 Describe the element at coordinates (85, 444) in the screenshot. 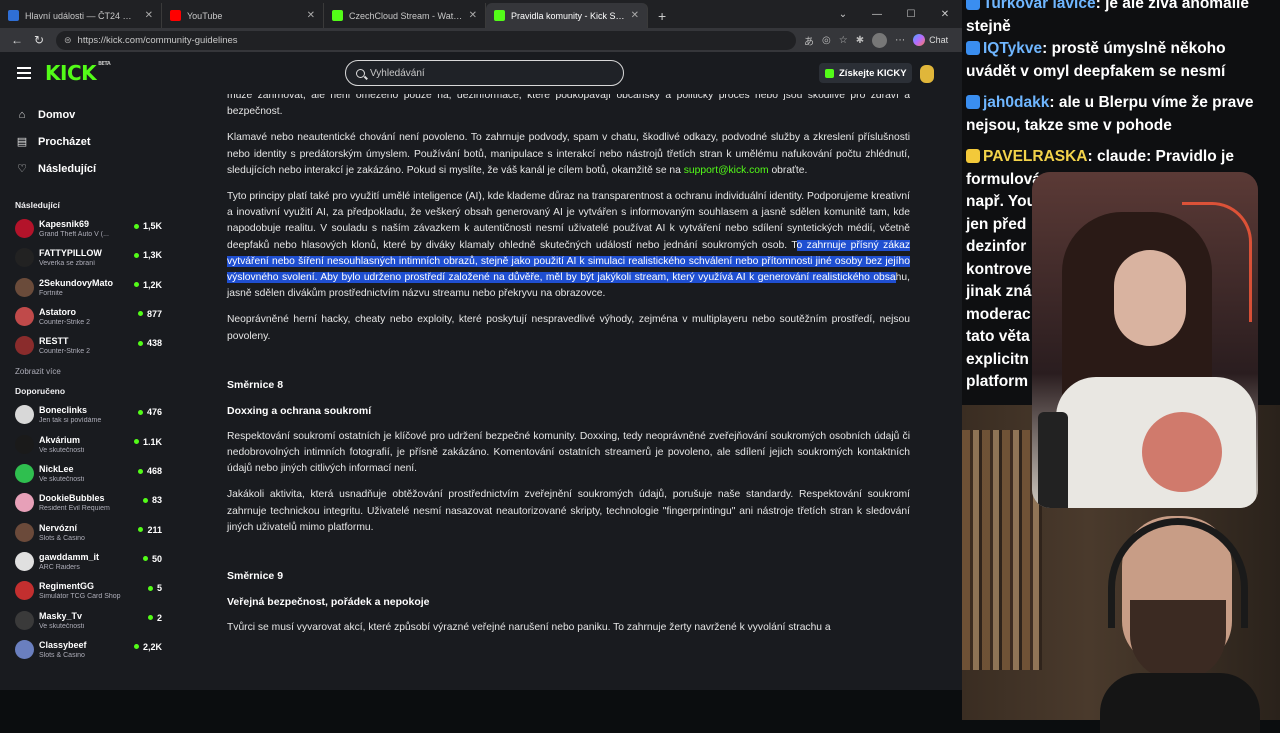

I see `channel-item: Akvárium Ve skutečnosti 1.1K` at that location.